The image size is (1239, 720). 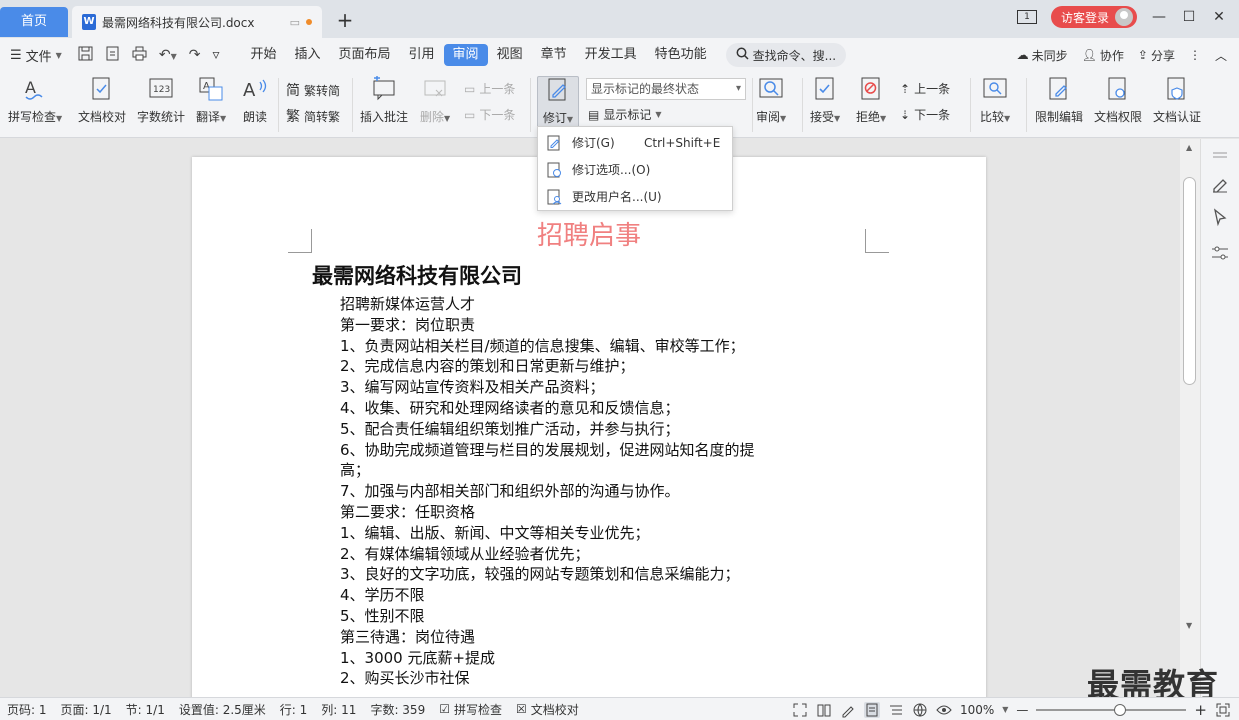 I want to click on cursor-icon, so click(x=1220, y=217).